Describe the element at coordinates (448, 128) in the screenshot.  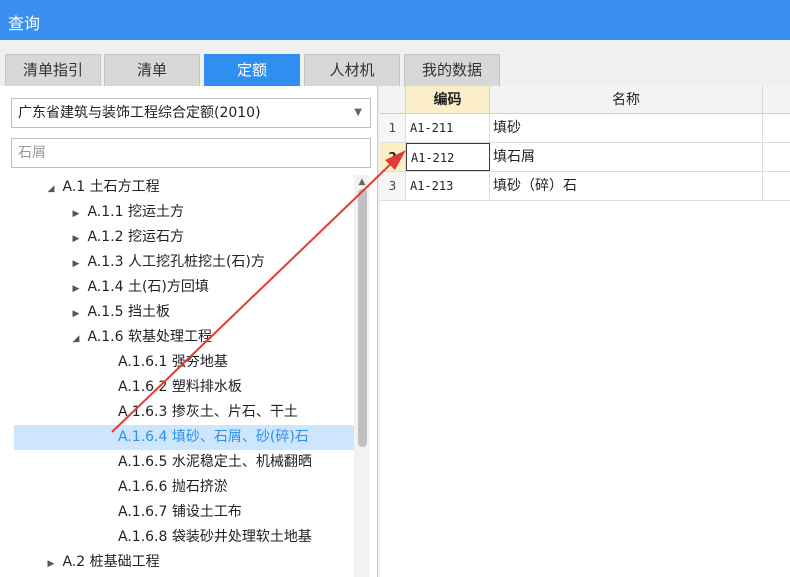
I see `quota-code-cell: A1-211` at that location.